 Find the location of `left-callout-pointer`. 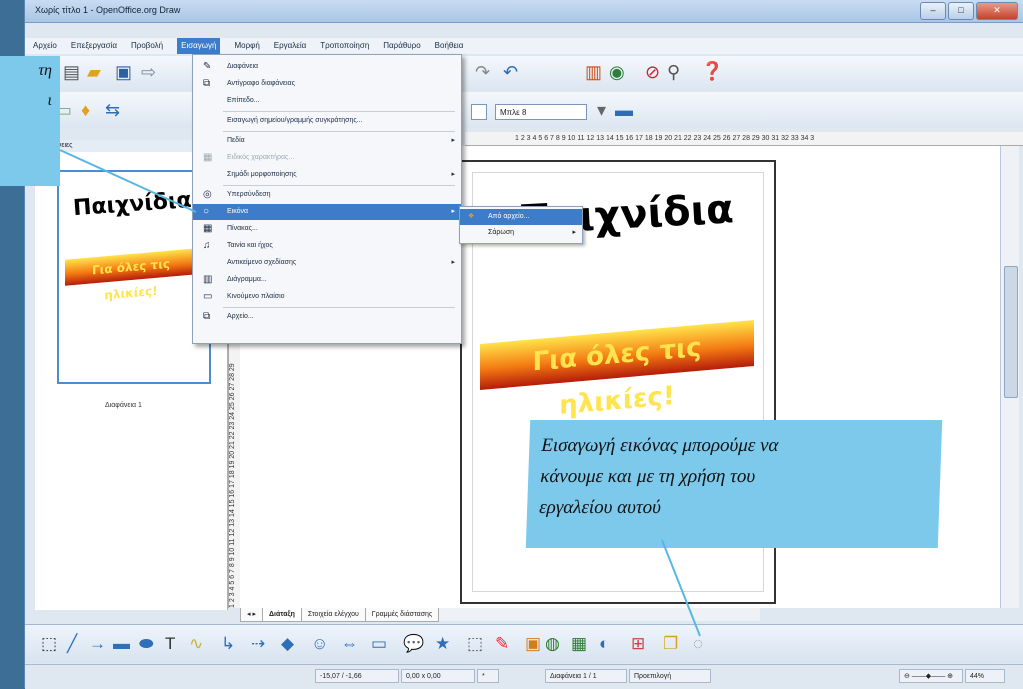

left-callout-pointer is located at coordinates (128, 181).